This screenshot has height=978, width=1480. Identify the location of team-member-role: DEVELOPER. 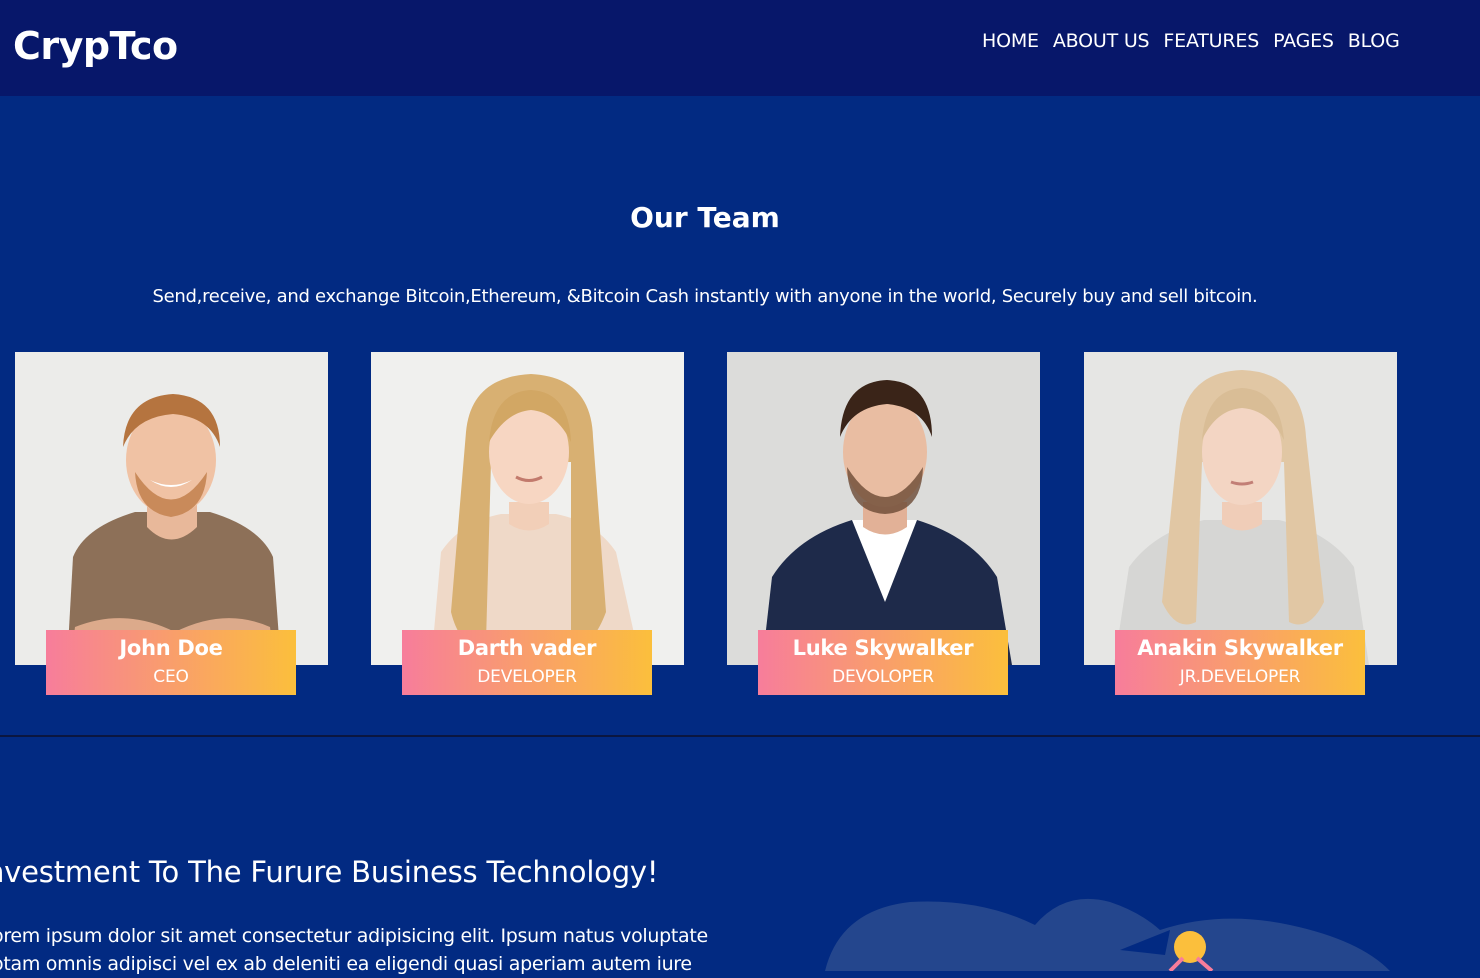
(527, 677).